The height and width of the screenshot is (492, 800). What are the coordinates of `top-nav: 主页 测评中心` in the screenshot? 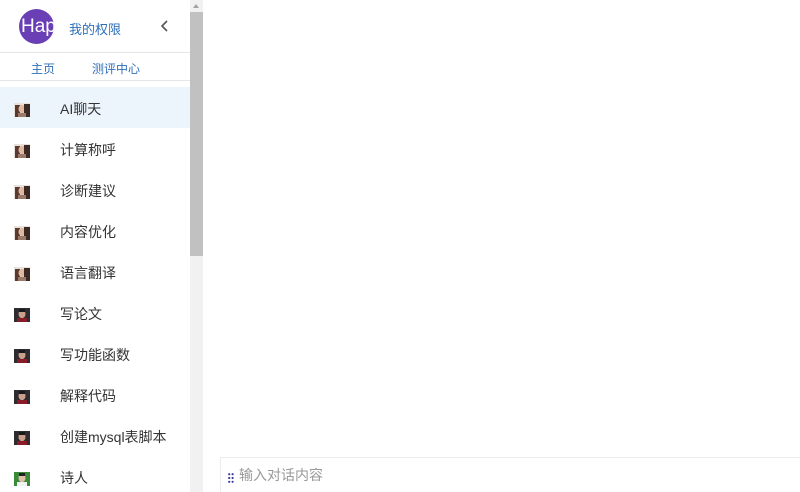 It's located at (95, 67).